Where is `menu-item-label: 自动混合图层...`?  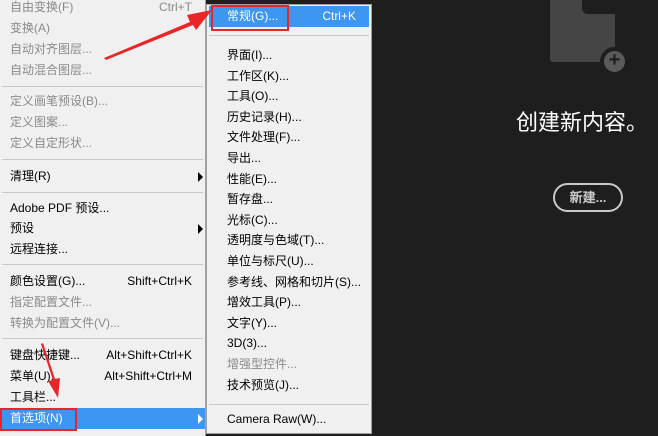
menu-item-label: 自动混合图层... is located at coordinates (51, 70).